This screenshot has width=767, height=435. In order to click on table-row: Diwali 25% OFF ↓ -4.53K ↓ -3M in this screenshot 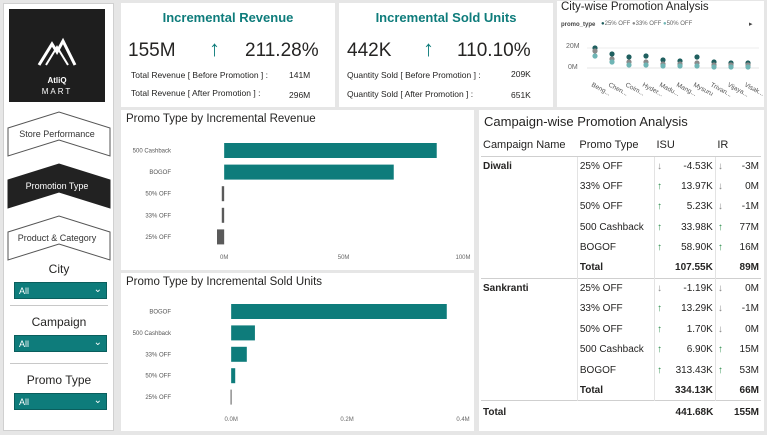, I will do `click(621, 166)`.